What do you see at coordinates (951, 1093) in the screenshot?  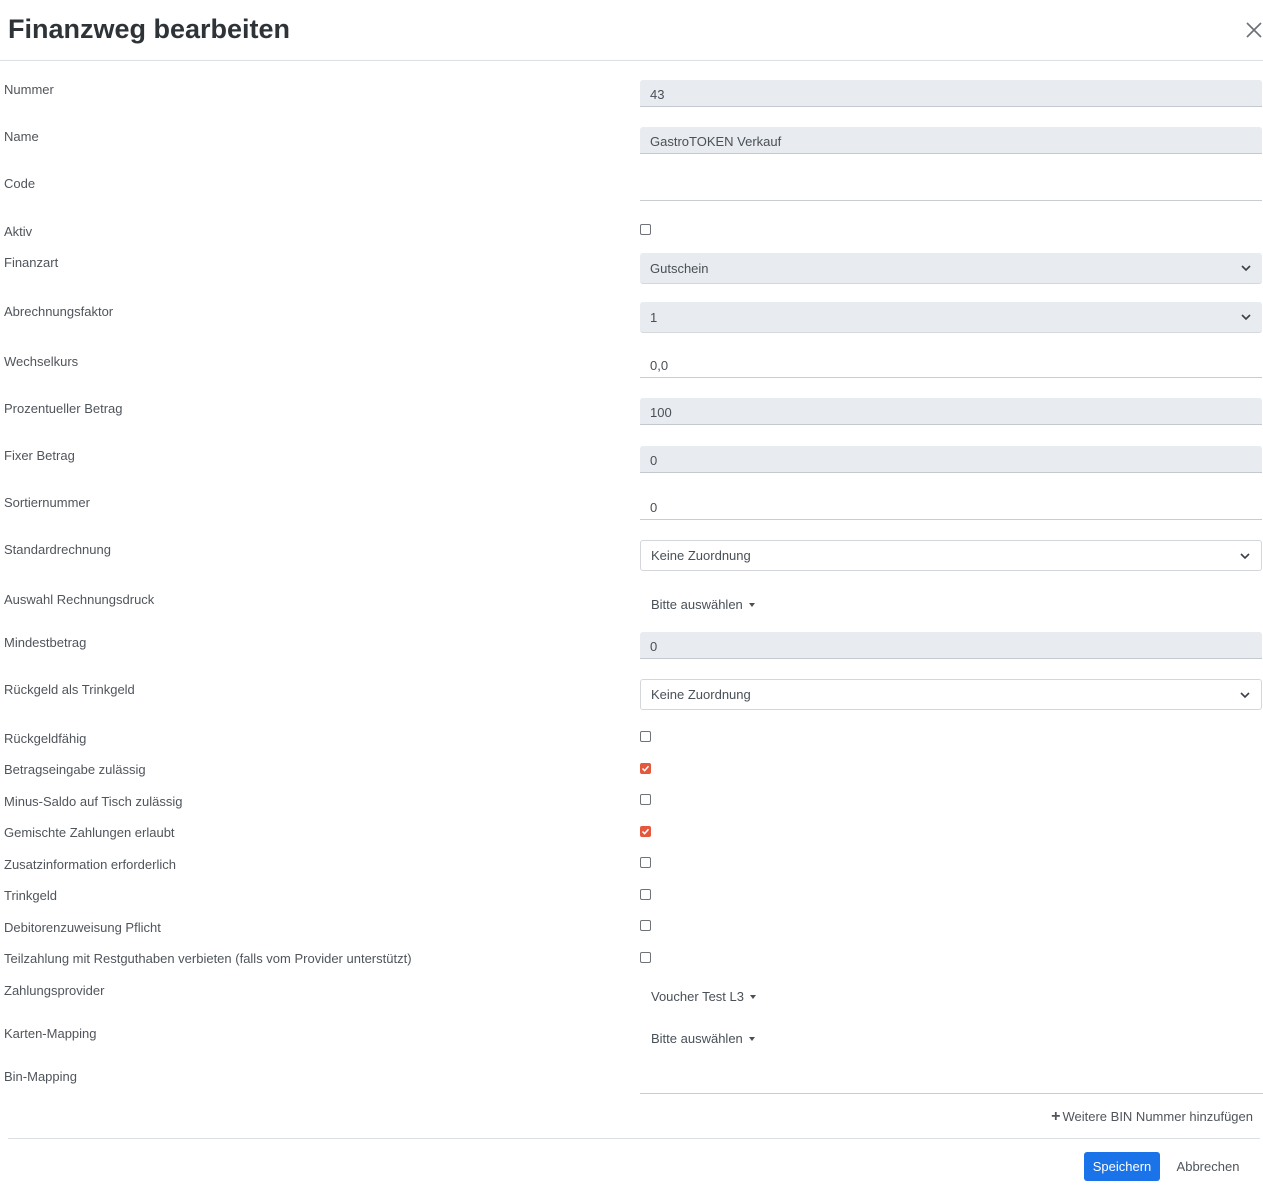 I see `bin-mapping-field` at bounding box center [951, 1093].